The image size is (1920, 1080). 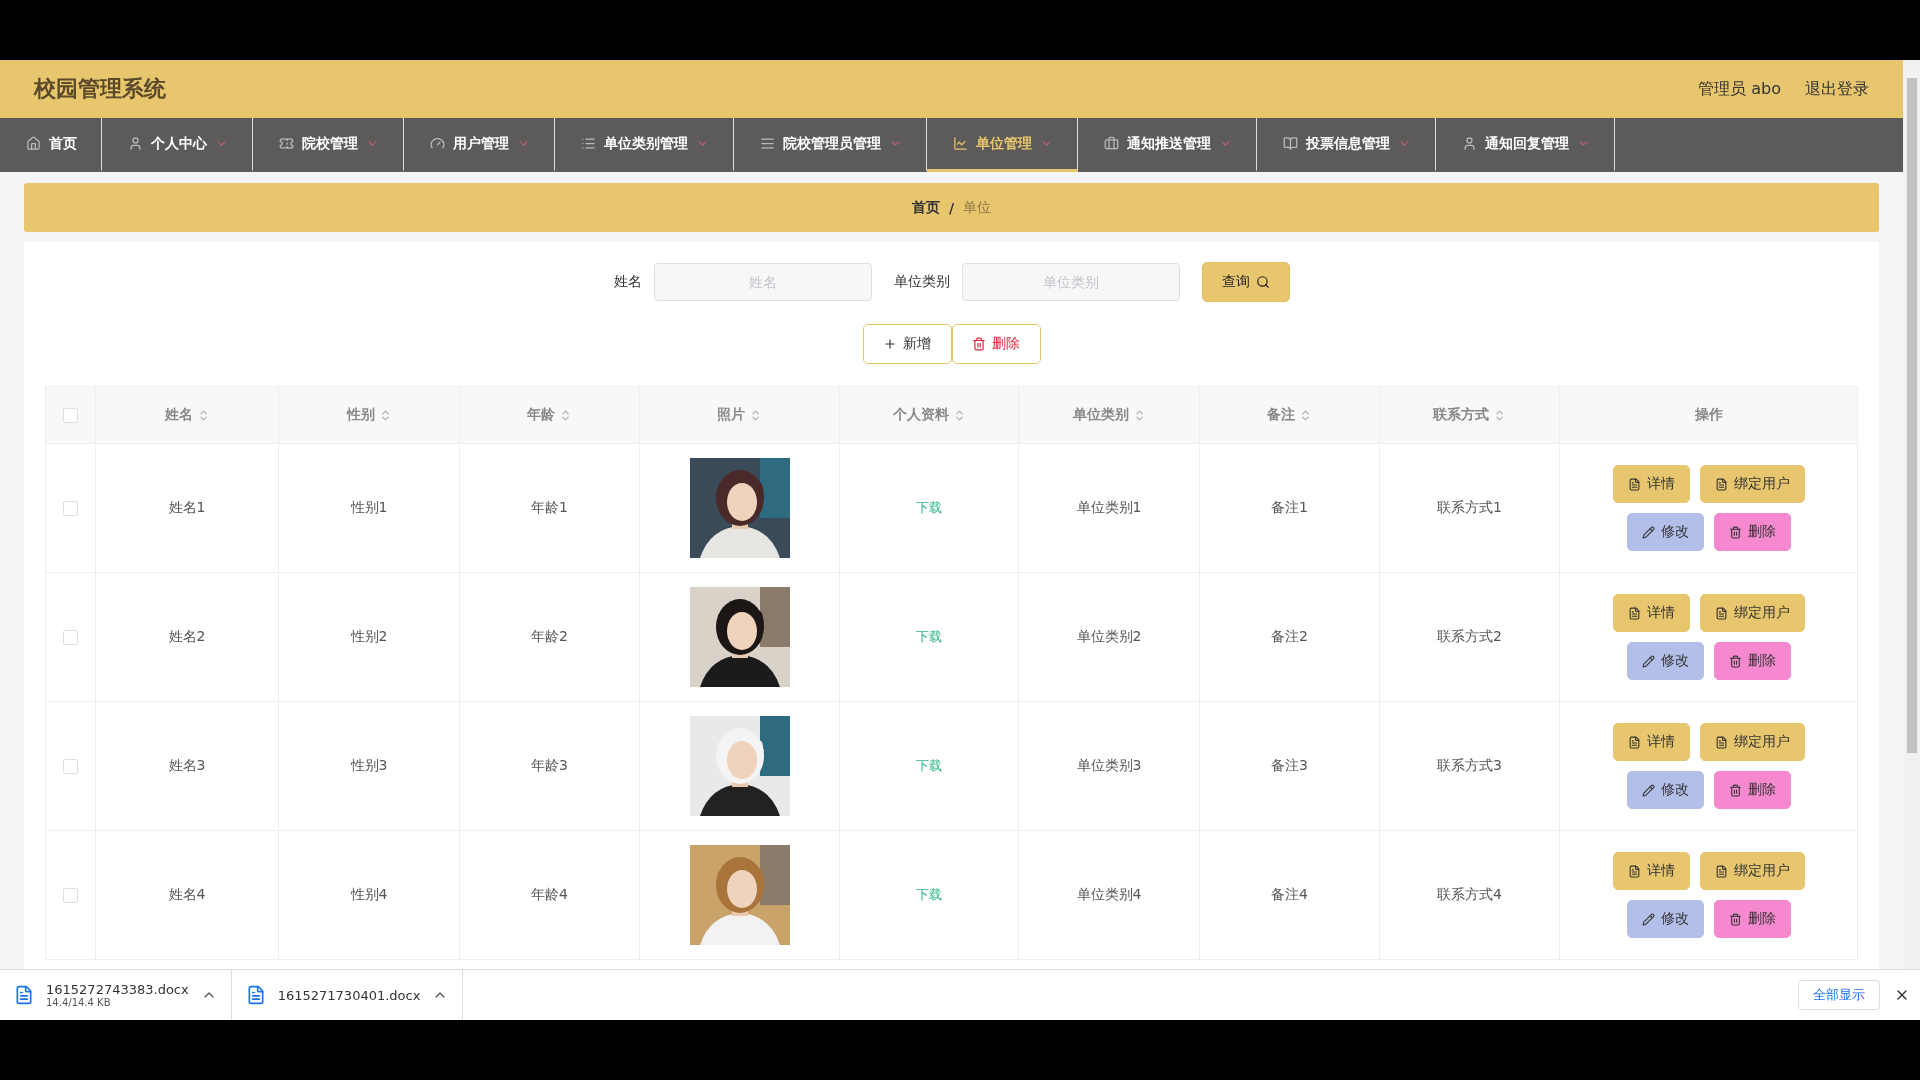 What do you see at coordinates (117, 989) in the screenshot?
I see `download-file-name: 1615272743383.docx` at bounding box center [117, 989].